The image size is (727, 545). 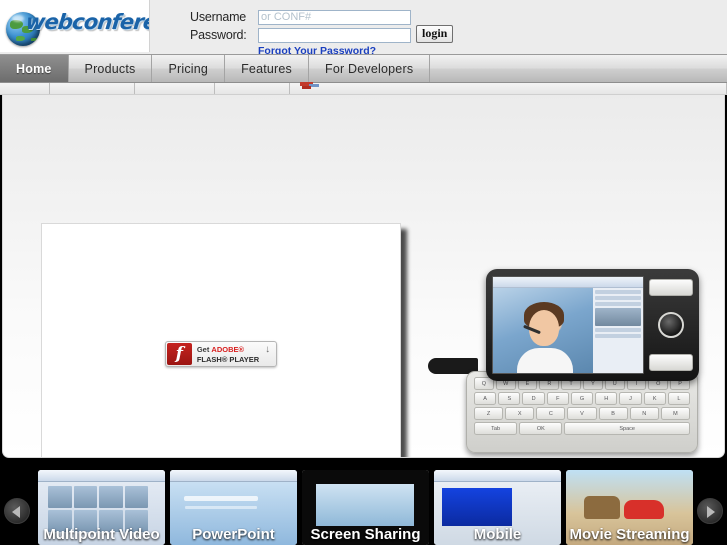 What do you see at coordinates (179, 354) in the screenshot?
I see `flash-logo-icon` at bounding box center [179, 354].